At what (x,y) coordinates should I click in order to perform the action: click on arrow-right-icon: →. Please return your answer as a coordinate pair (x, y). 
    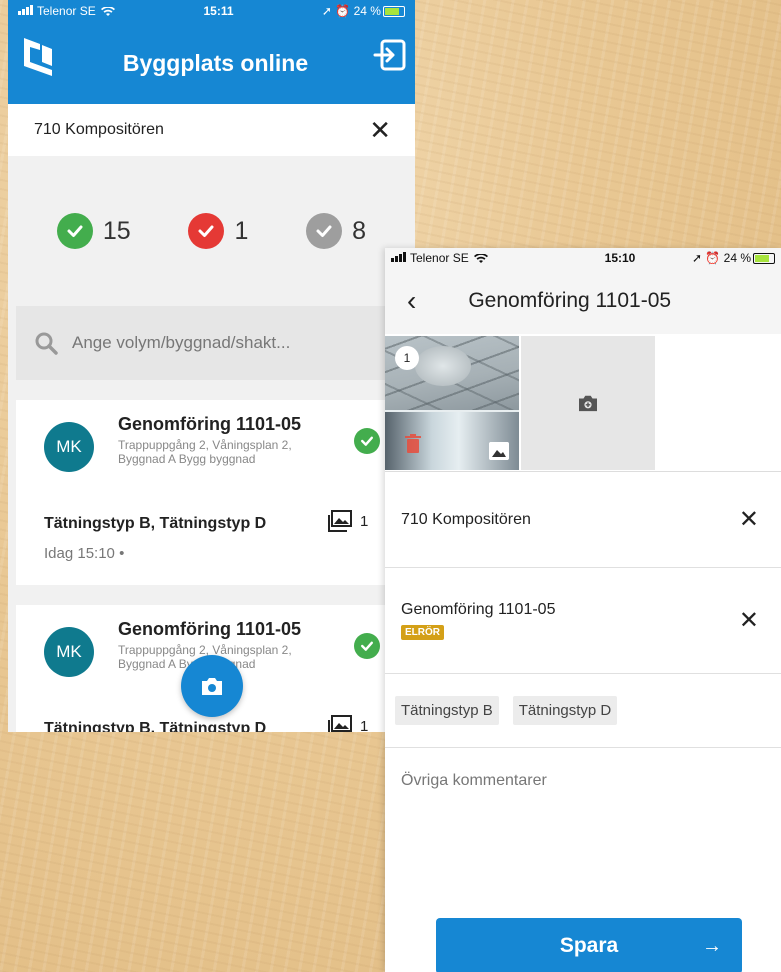
    Looking at the image, I should click on (712, 945).